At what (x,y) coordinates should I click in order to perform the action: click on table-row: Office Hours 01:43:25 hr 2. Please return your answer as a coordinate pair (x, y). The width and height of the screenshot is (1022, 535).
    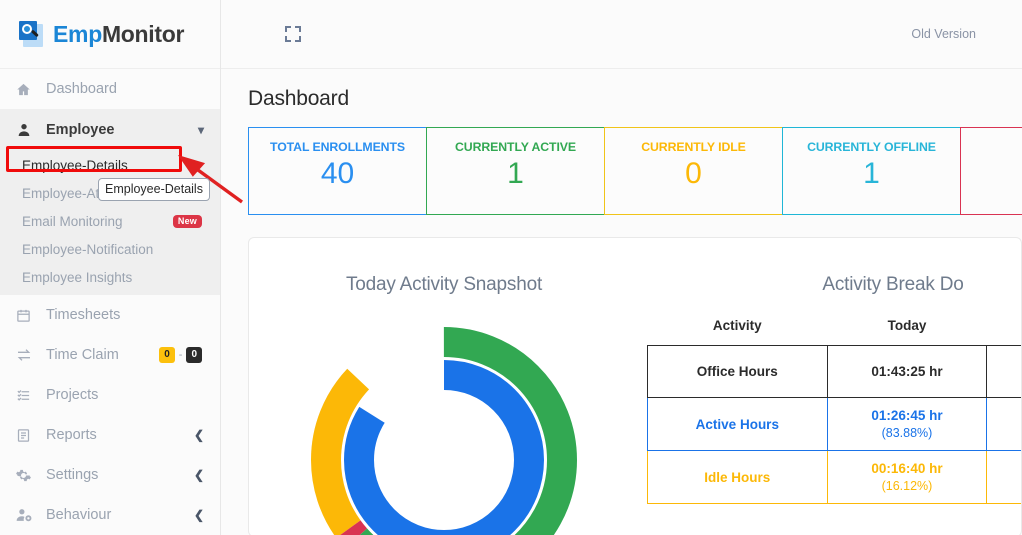
    Looking at the image, I should click on (834, 371).